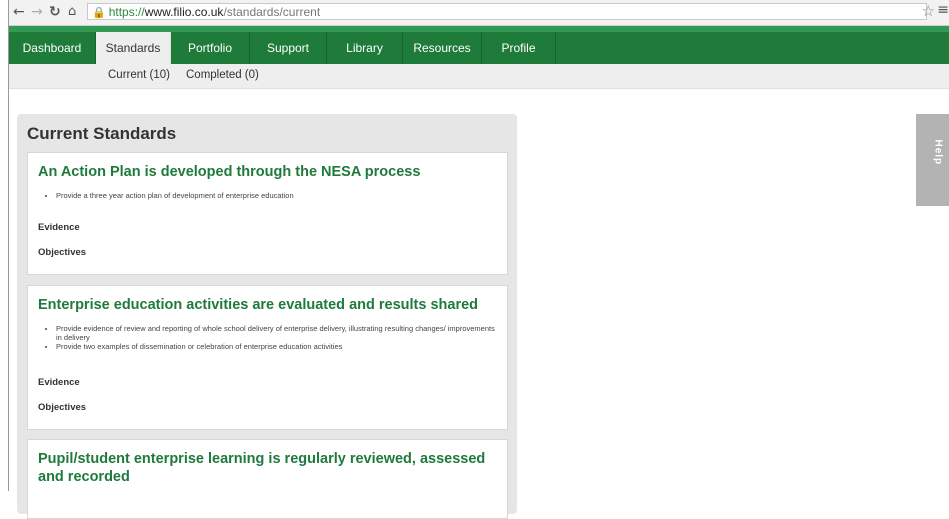 The image size is (949, 519). I want to click on nav-library: Library, so click(365, 48).